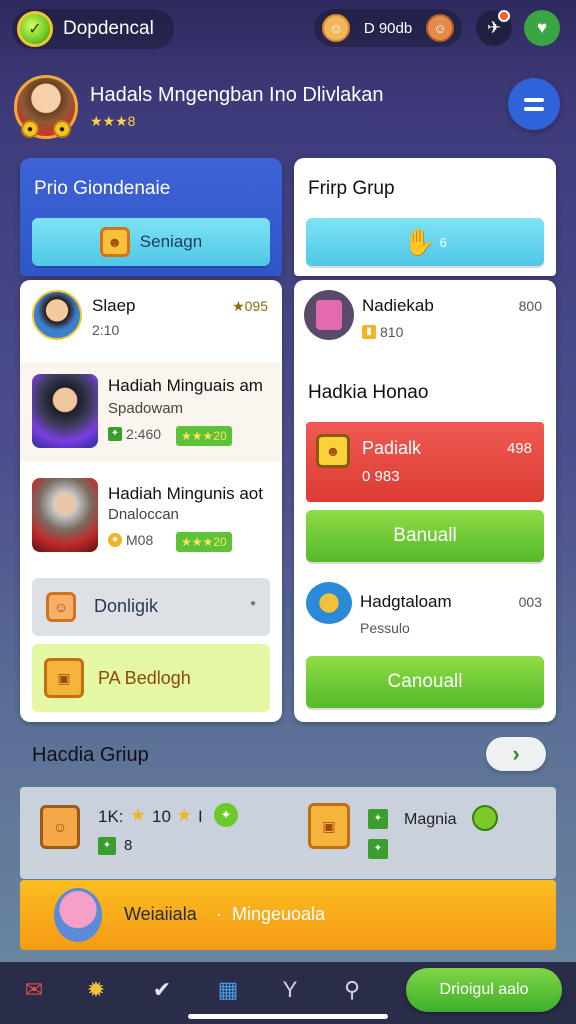  Describe the element at coordinates (250, 306) in the screenshot. I see `list-item-score: ★095` at that location.